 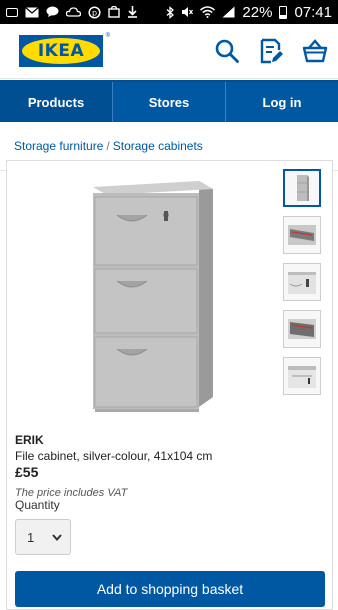 What do you see at coordinates (257, 12) in the screenshot?
I see `battery-percentage: 22%` at bounding box center [257, 12].